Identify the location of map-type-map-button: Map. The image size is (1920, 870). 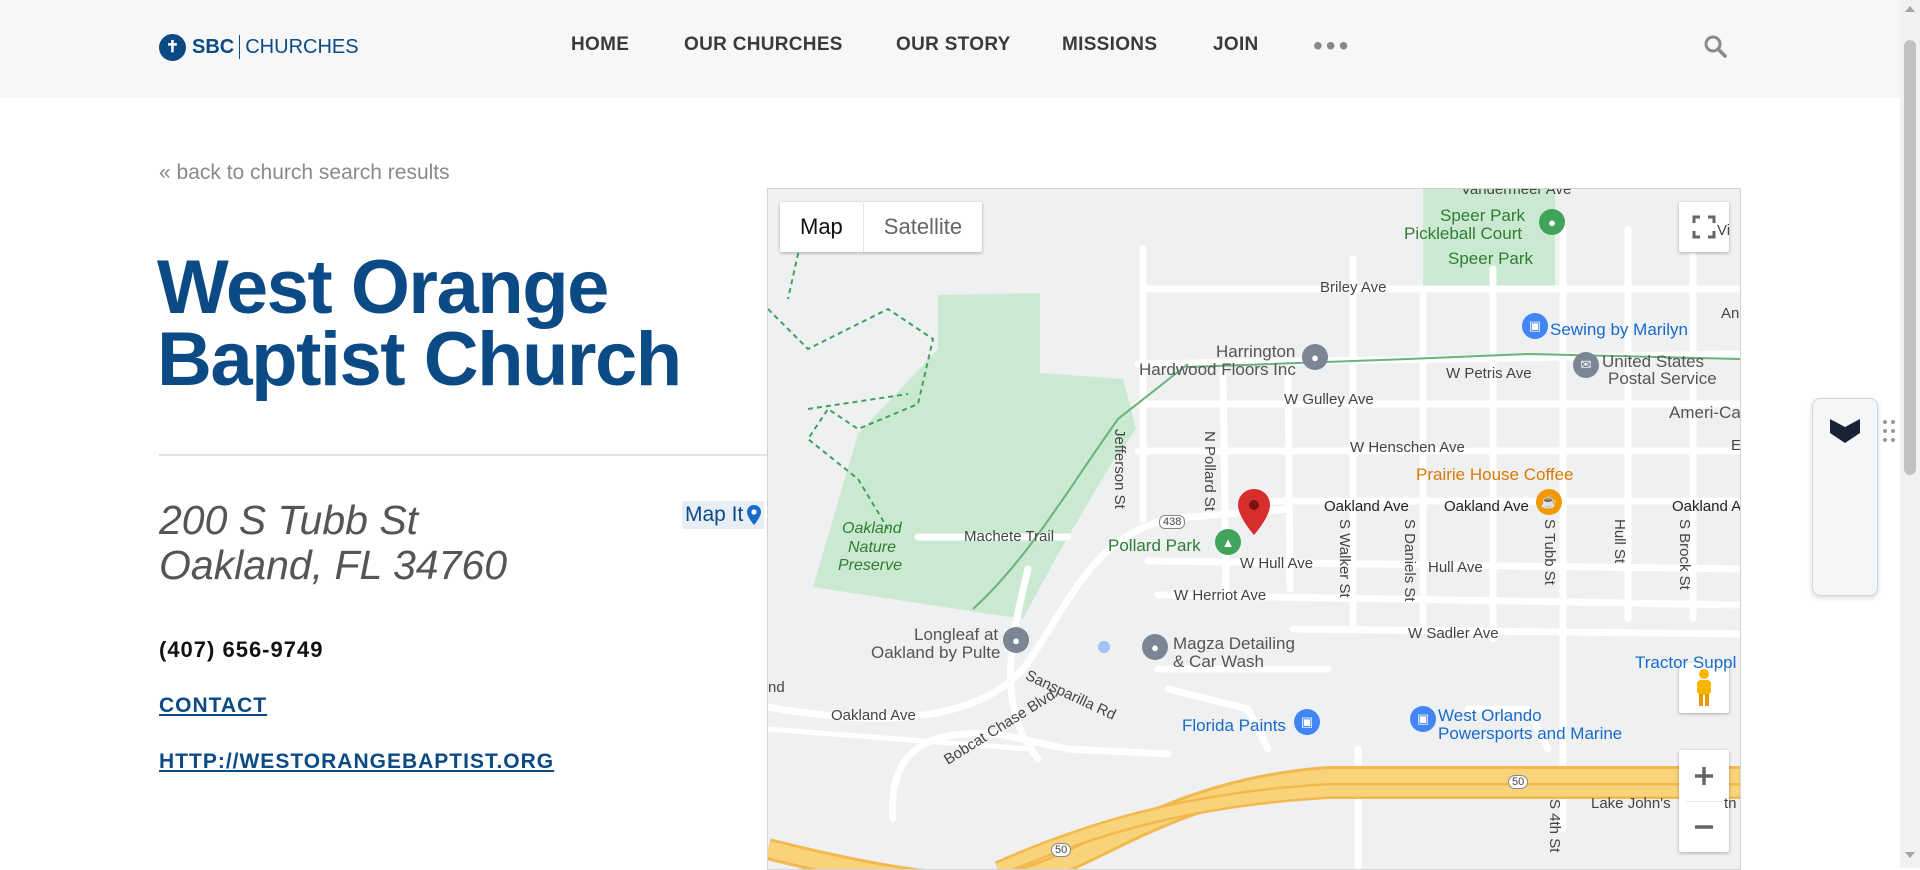
(821, 227).